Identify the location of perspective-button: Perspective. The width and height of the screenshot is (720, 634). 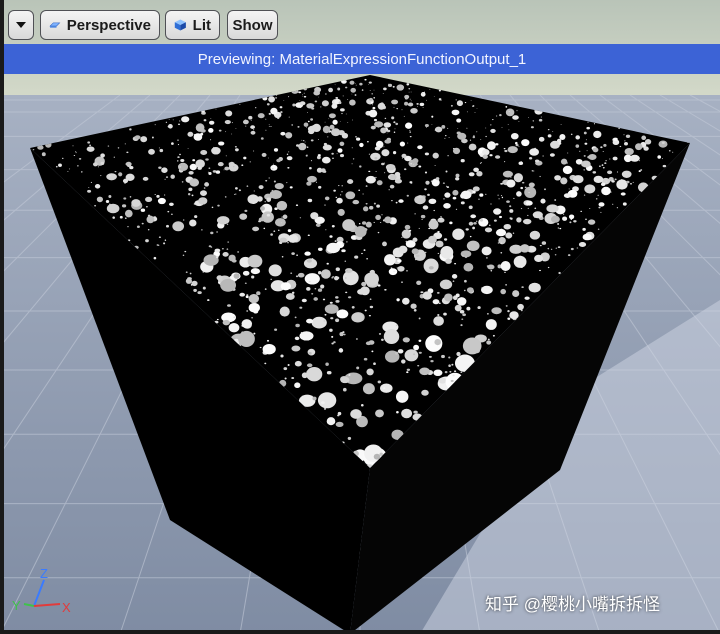
(100, 25).